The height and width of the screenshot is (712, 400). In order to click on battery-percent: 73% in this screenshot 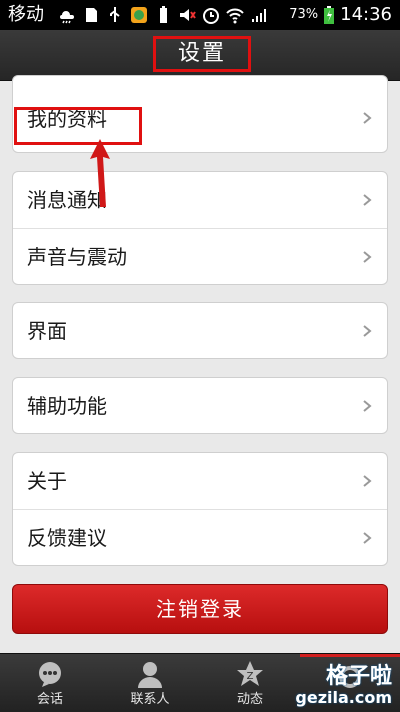, I will do `click(304, 14)`.